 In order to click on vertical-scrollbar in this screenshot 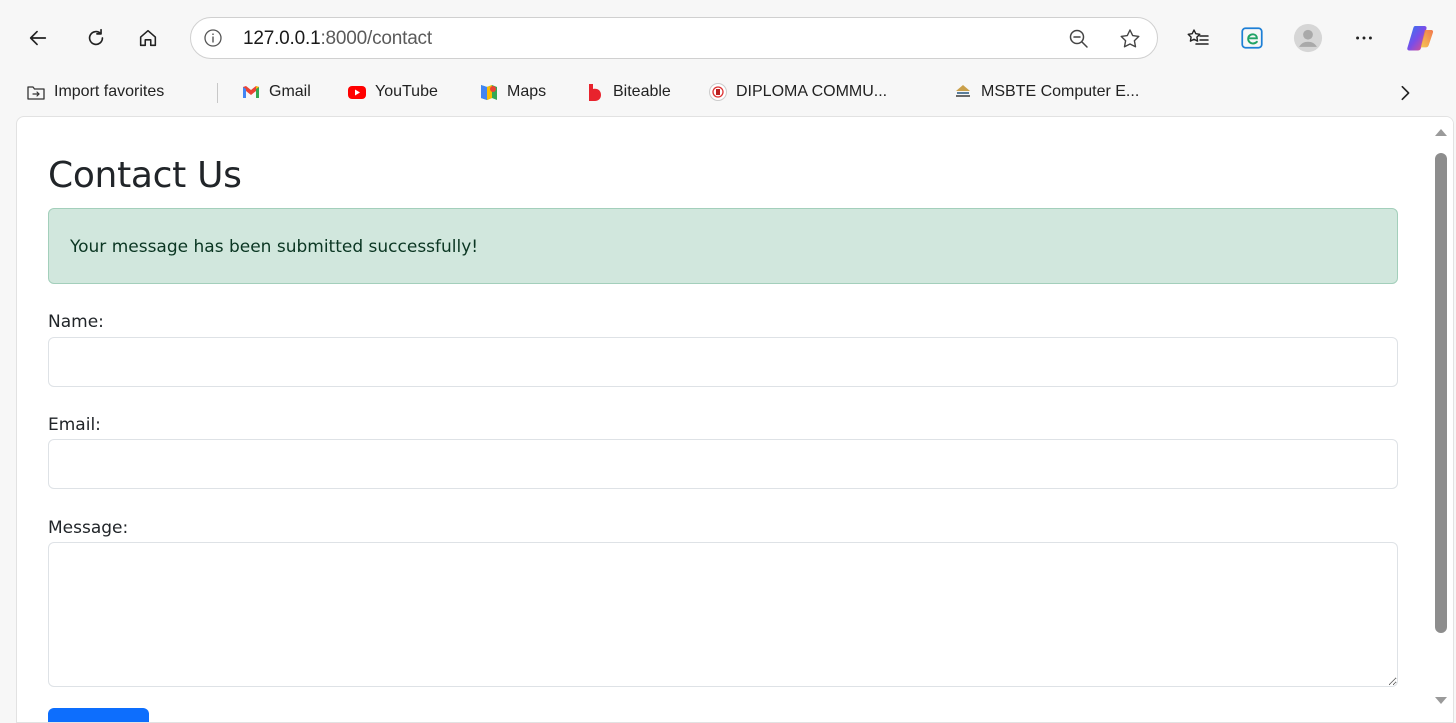, I will do `click(1441, 419)`.